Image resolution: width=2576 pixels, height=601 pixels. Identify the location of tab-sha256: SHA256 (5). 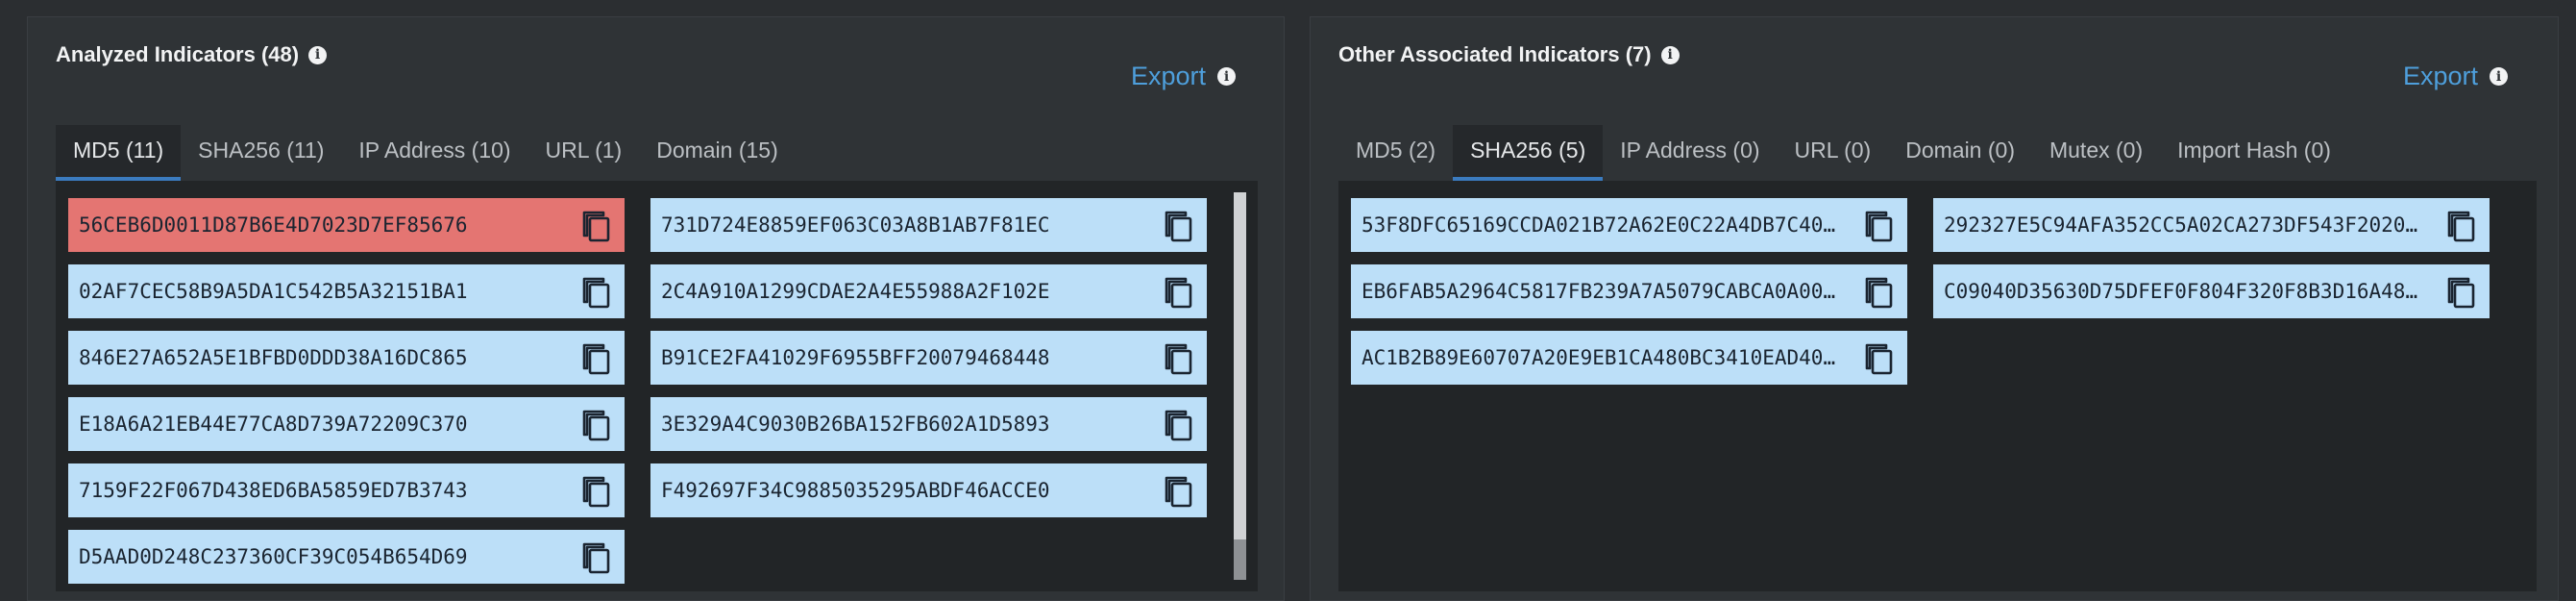
(1528, 153).